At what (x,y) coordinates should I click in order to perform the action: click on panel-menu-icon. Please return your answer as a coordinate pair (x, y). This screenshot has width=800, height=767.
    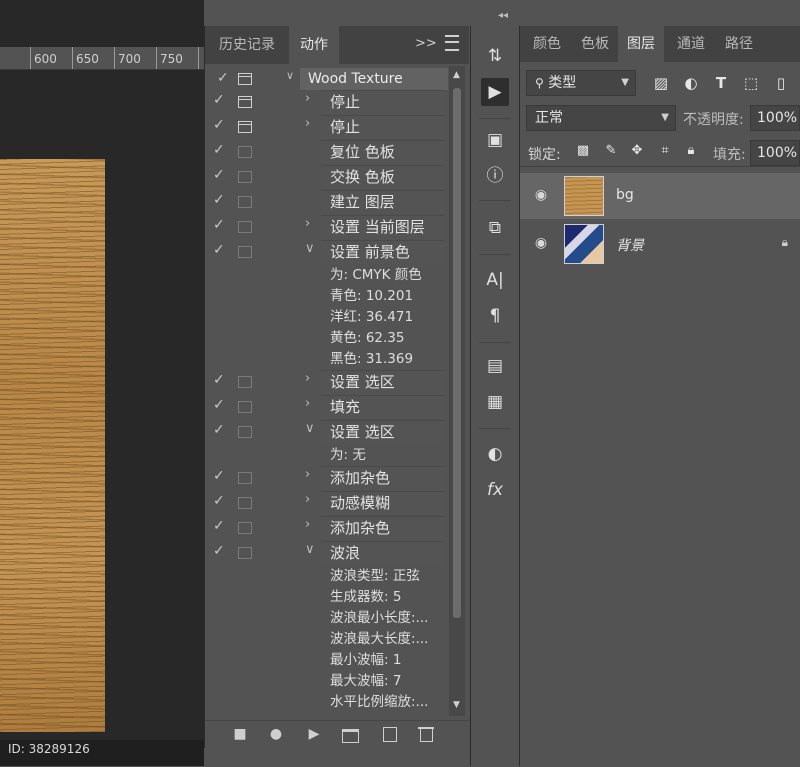
    Looking at the image, I should click on (452, 43).